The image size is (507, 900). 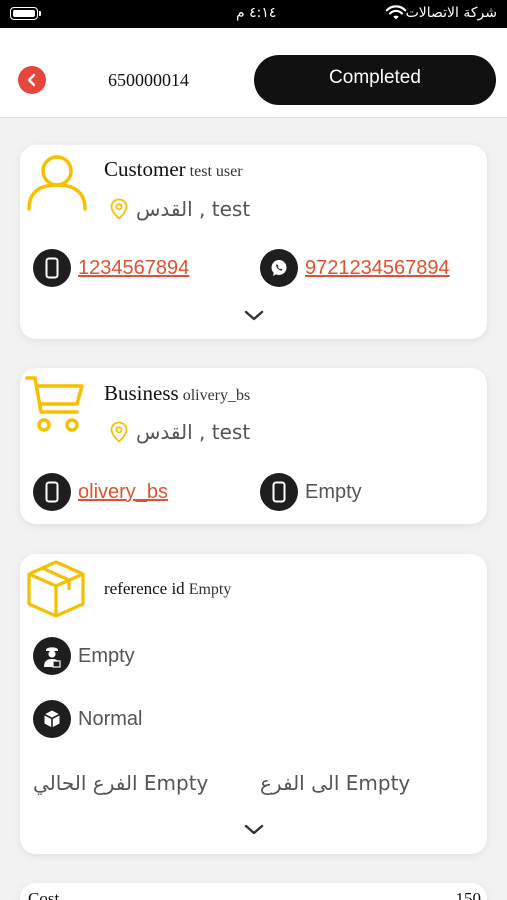 I want to click on cost-card: Cost 150, so click(x=253, y=891).